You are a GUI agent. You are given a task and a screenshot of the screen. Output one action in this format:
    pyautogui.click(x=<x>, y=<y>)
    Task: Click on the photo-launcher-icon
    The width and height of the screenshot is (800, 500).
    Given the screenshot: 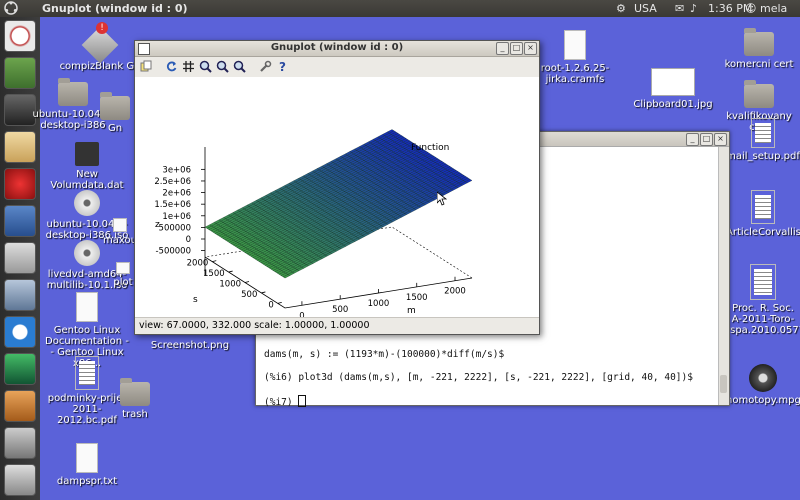 What is the action you would take?
    pyautogui.click(x=20, y=406)
    